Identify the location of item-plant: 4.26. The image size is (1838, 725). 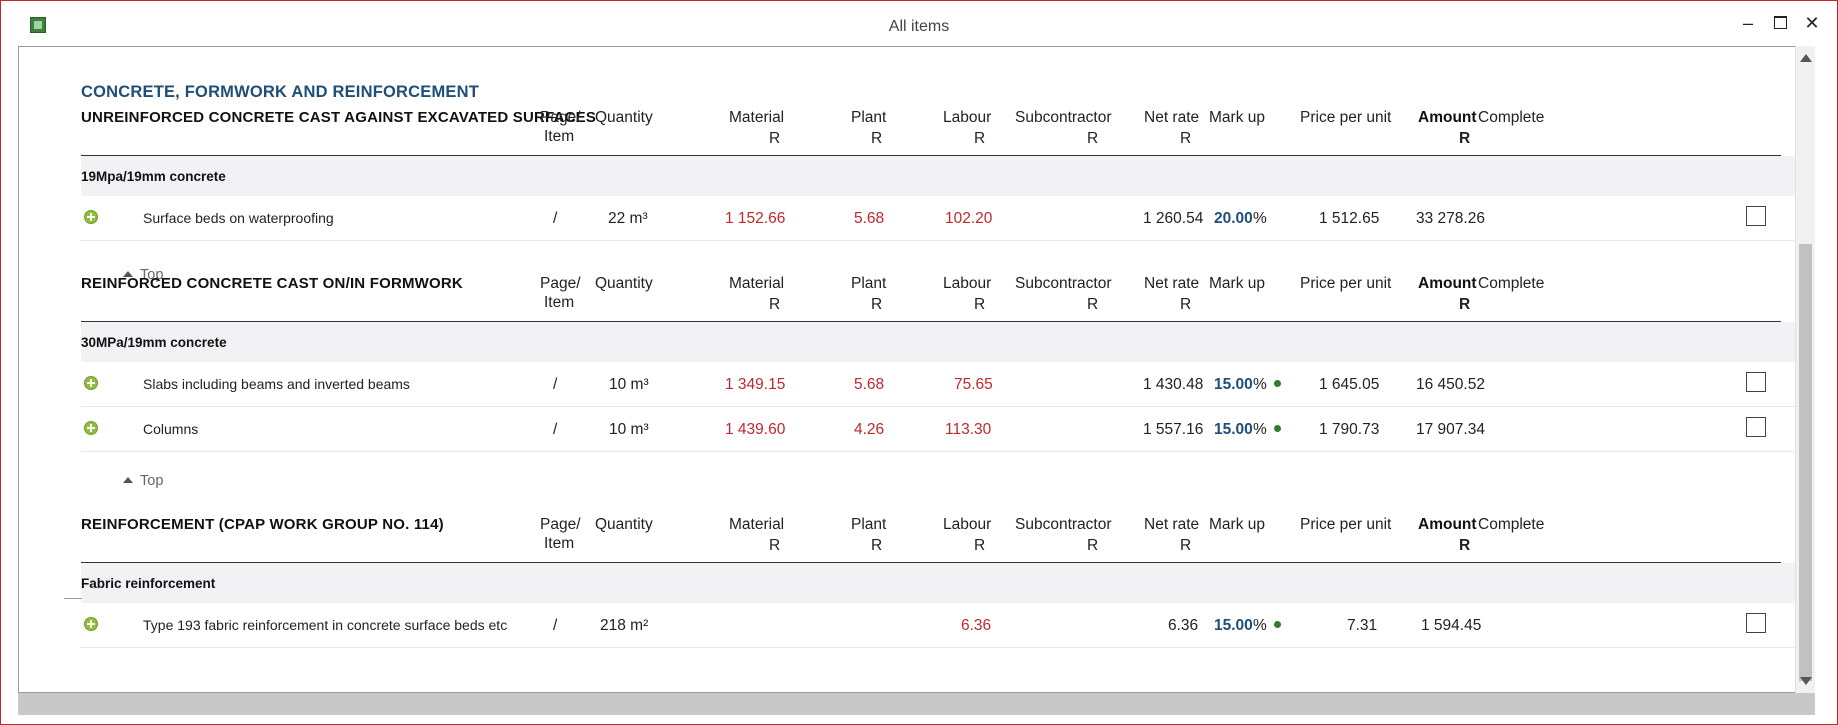
(869, 429).